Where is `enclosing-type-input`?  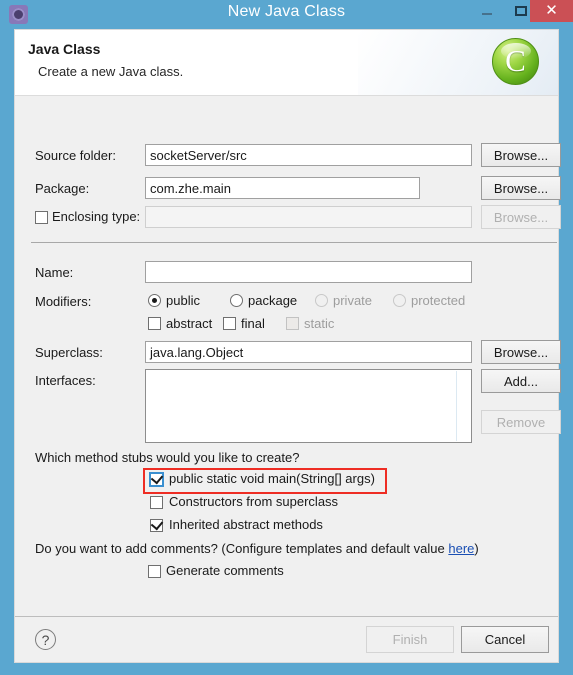
enclosing-type-input is located at coordinates (308, 217).